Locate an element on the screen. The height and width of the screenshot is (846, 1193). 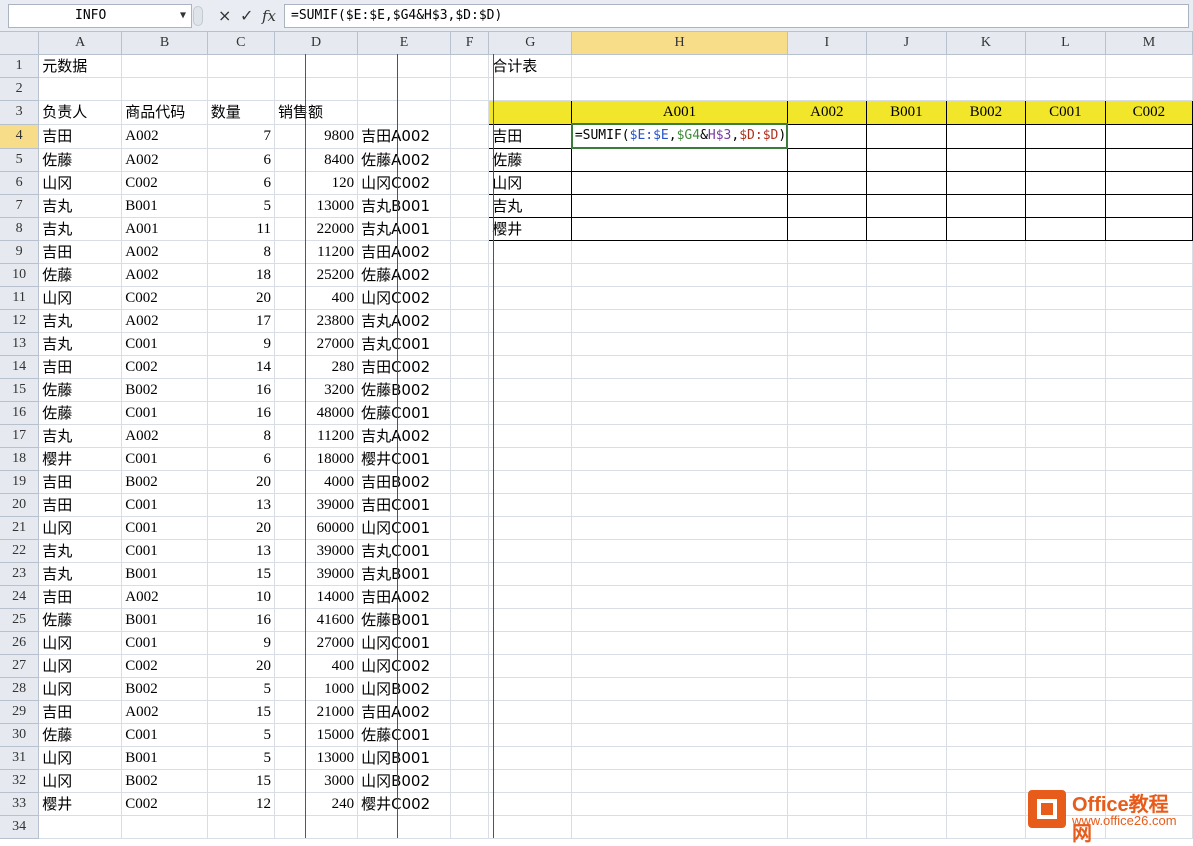
cell-g: 佐藤 is located at coordinates (530, 159).